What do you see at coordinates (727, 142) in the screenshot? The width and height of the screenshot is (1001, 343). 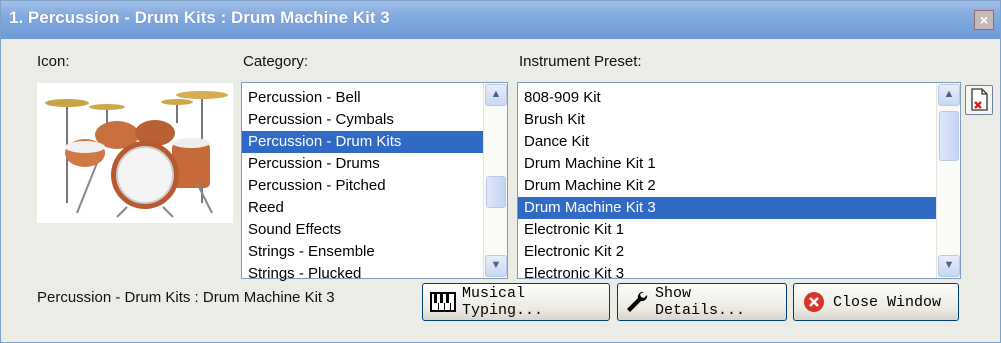 I see `preset-item-dance-kit: Dance Kit` at bounding box center [727, 142].